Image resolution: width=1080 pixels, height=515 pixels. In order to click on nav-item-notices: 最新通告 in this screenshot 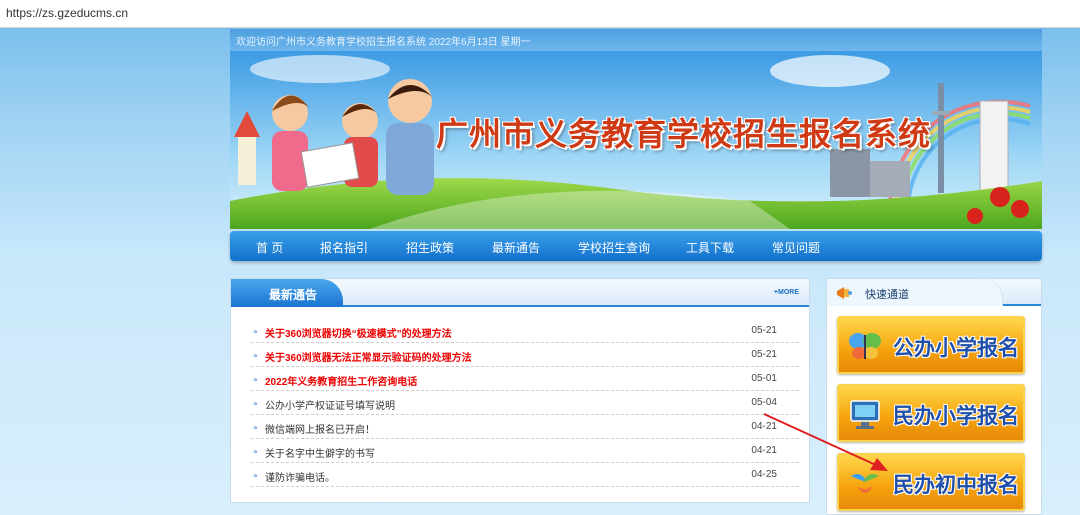, I will do `click(516, 247)`.